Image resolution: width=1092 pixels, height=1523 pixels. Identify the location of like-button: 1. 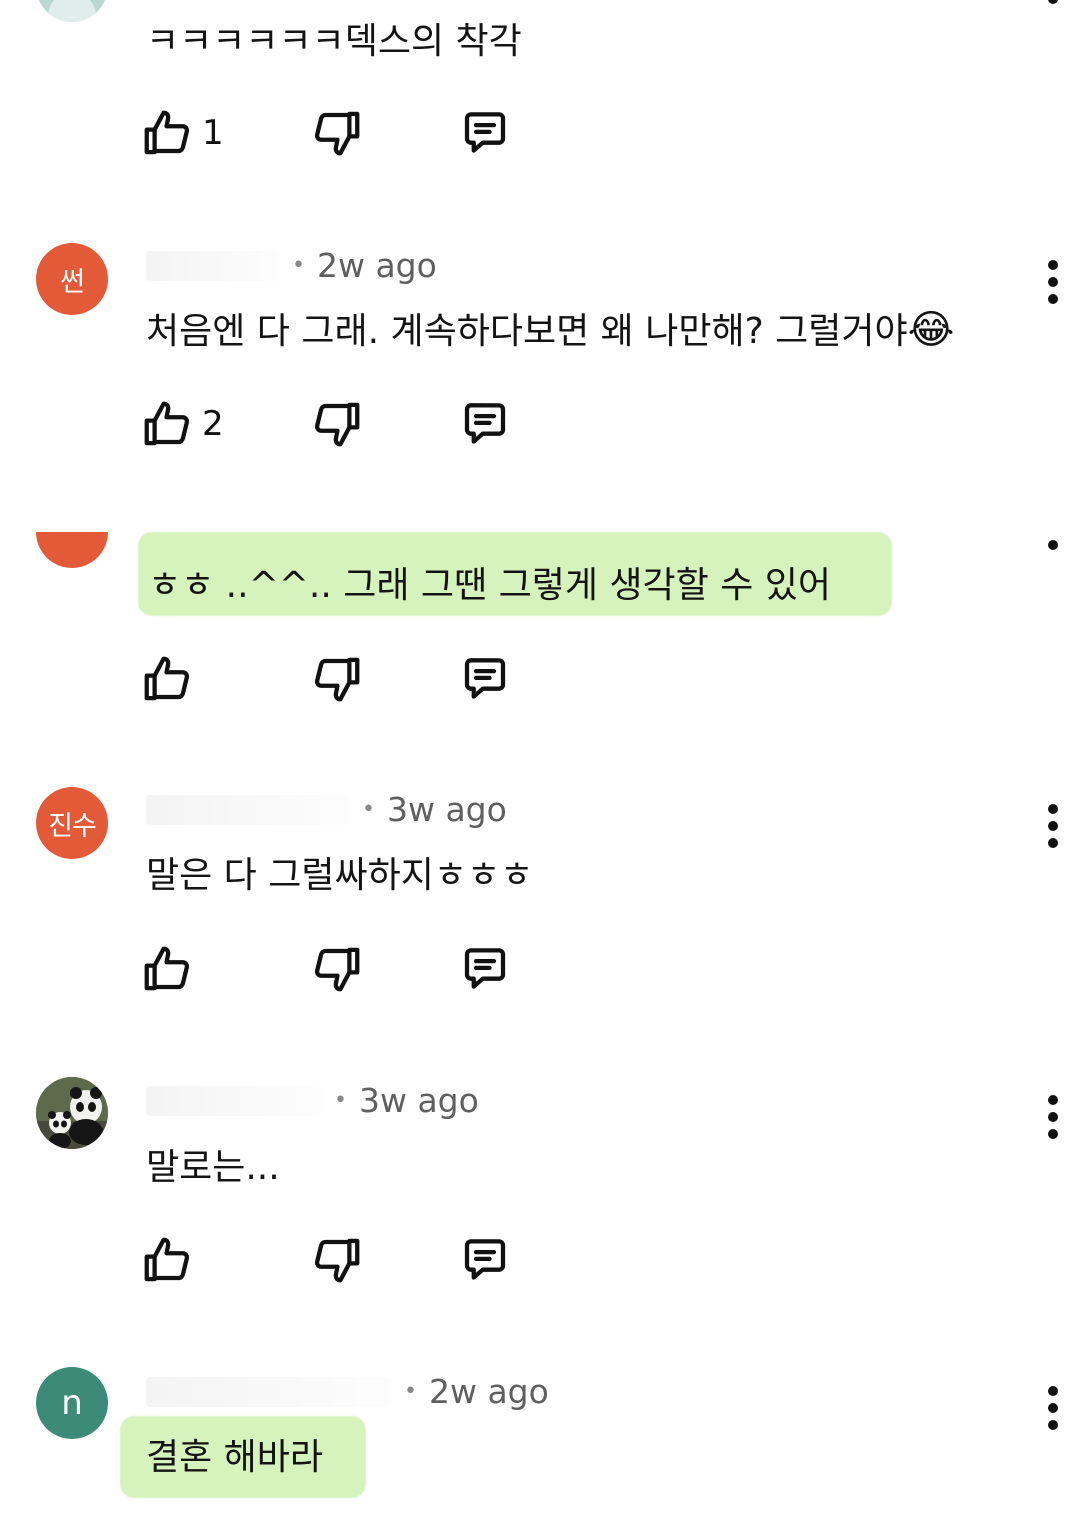
(182, 133).